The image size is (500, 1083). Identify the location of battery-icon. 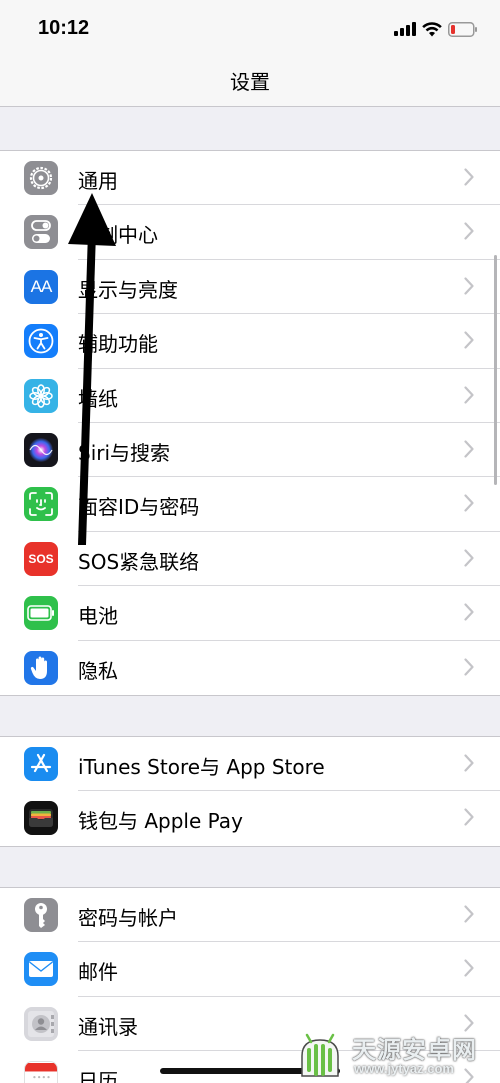
(41, 613).